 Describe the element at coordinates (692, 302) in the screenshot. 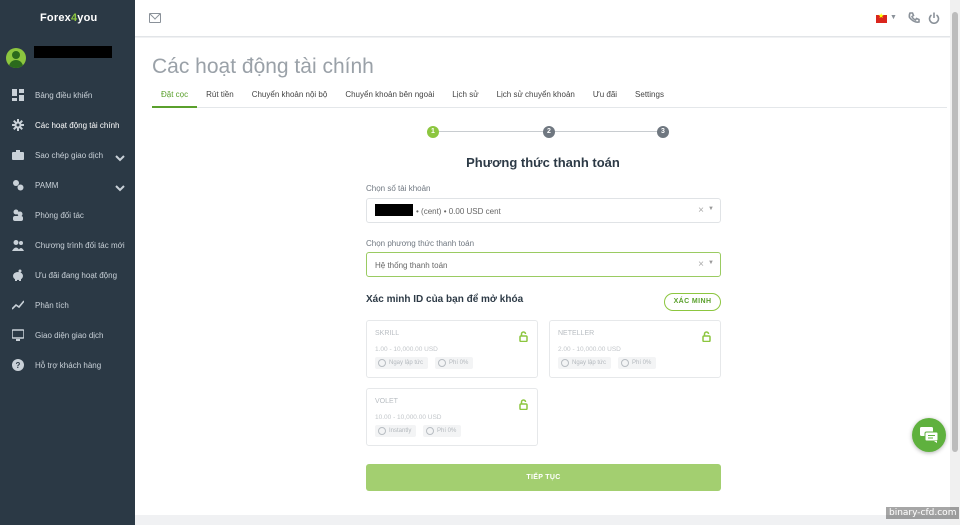

I see `verify-button: XÁC MINH` at that location.